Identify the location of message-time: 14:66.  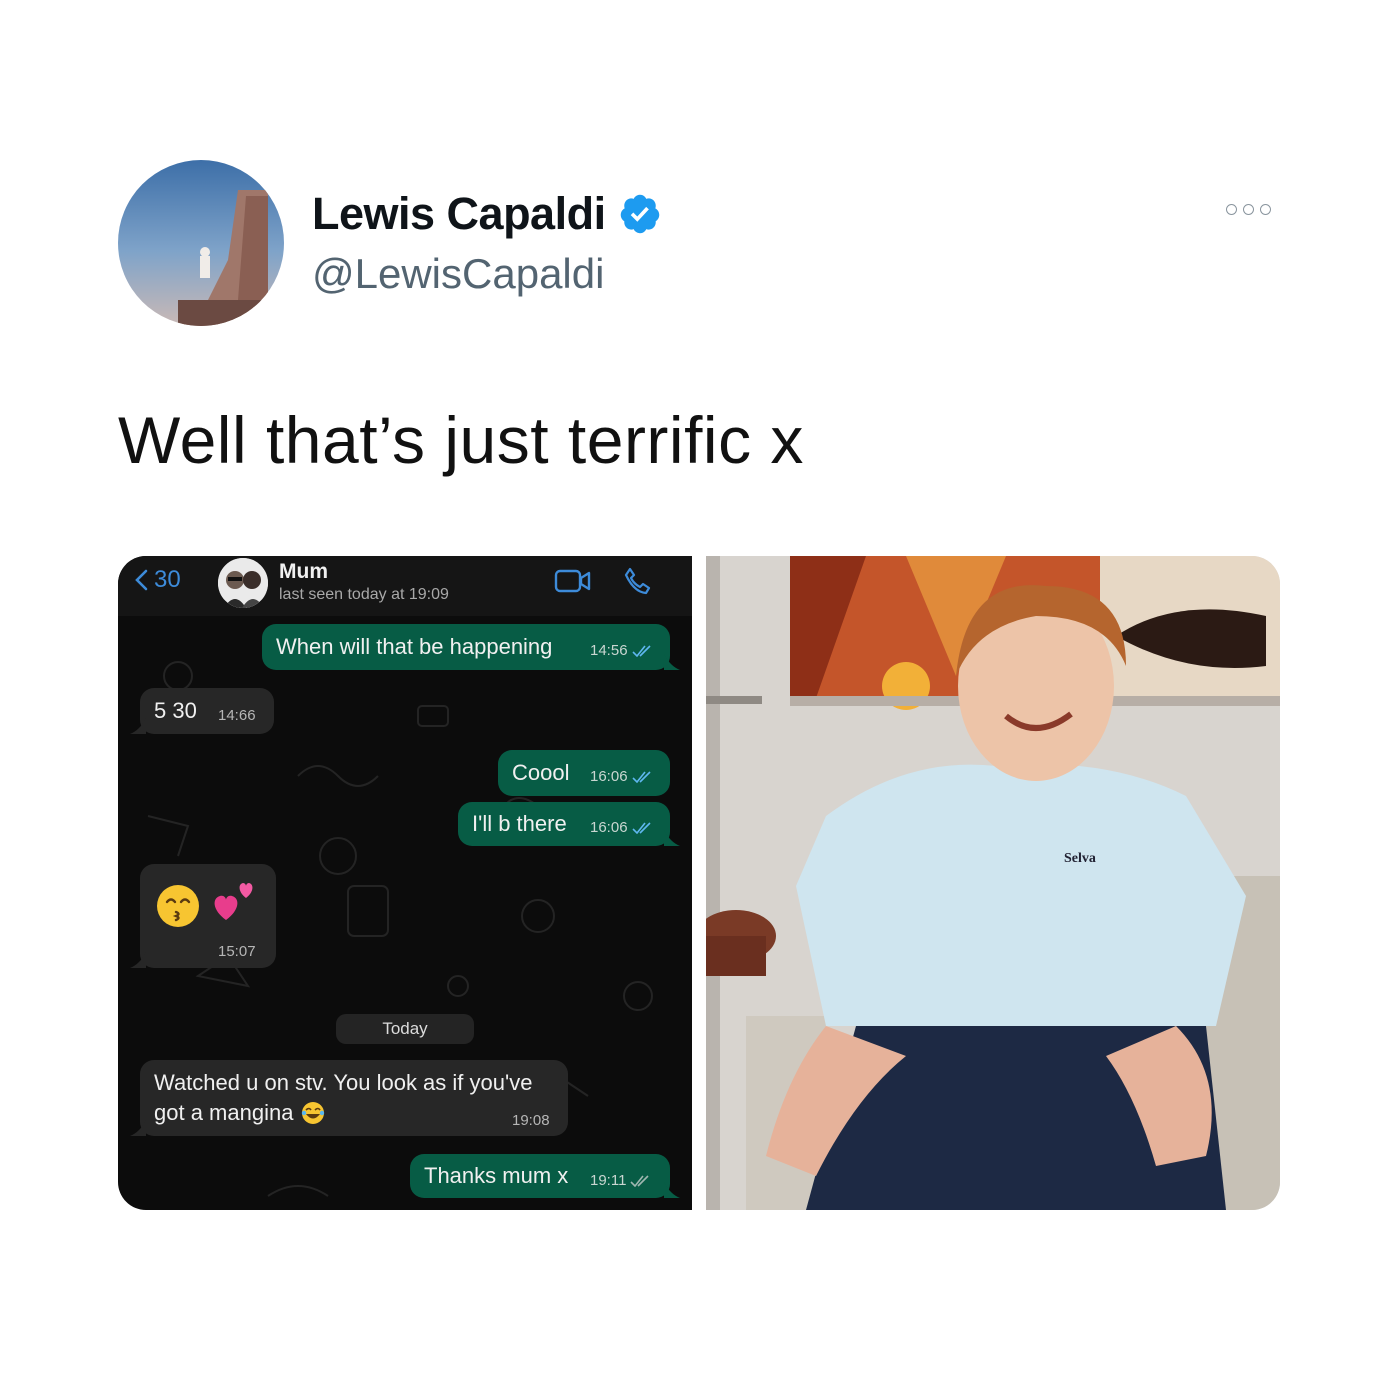
(237, 715).